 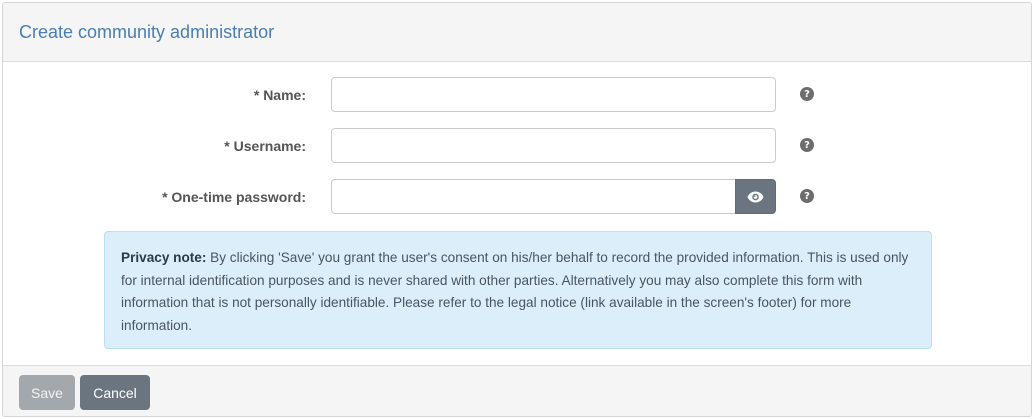 I want to click on password-help-icon: ?, so click(x=807, y=196).